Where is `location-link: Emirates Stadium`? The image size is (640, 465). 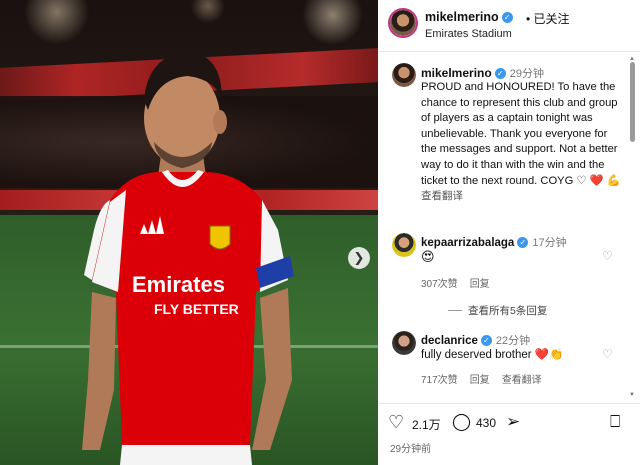 location-link: Emirates Stadium is located at coordinates (468, 34).